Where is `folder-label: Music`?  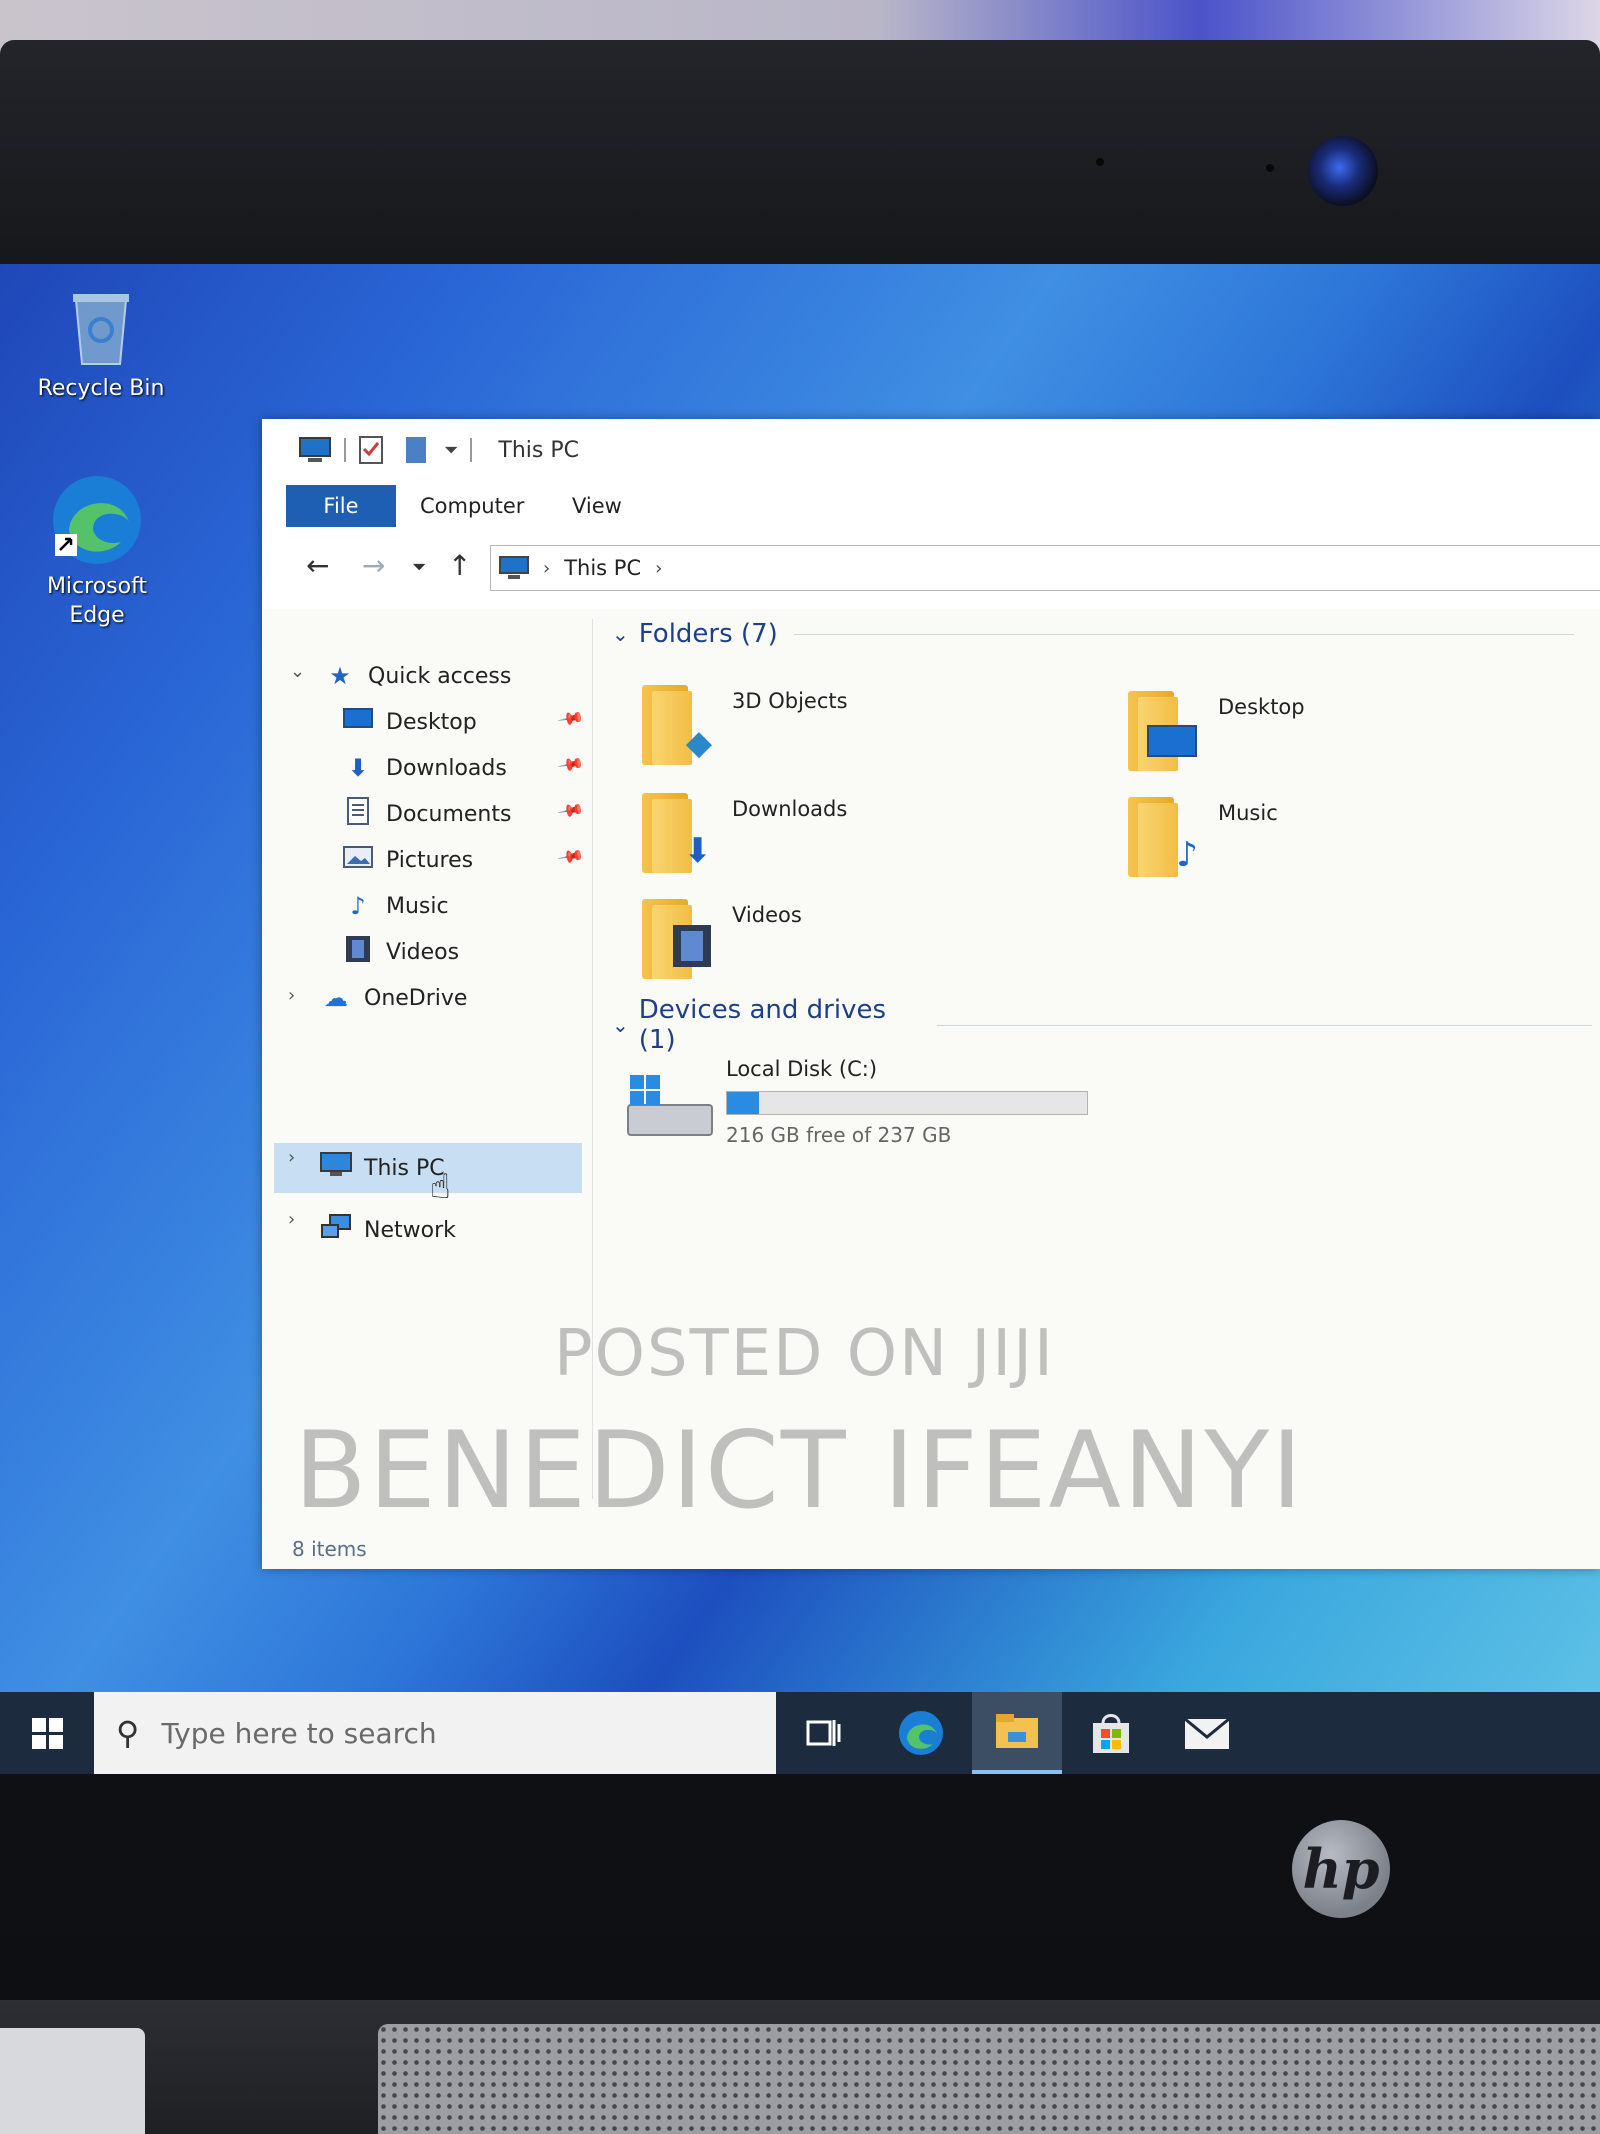 folder-label: Music is located at coordinates (1248, 813).